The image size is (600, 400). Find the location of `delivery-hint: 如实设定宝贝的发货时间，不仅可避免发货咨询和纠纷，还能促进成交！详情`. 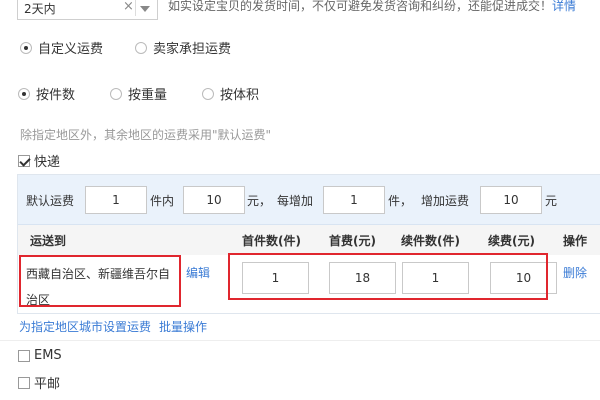

delivery-hint: 如实设定宝贝的发货时间，不仅可避免发货咨询和纠纷，还能促进成交！详情 is located at coordinates (372, 7).